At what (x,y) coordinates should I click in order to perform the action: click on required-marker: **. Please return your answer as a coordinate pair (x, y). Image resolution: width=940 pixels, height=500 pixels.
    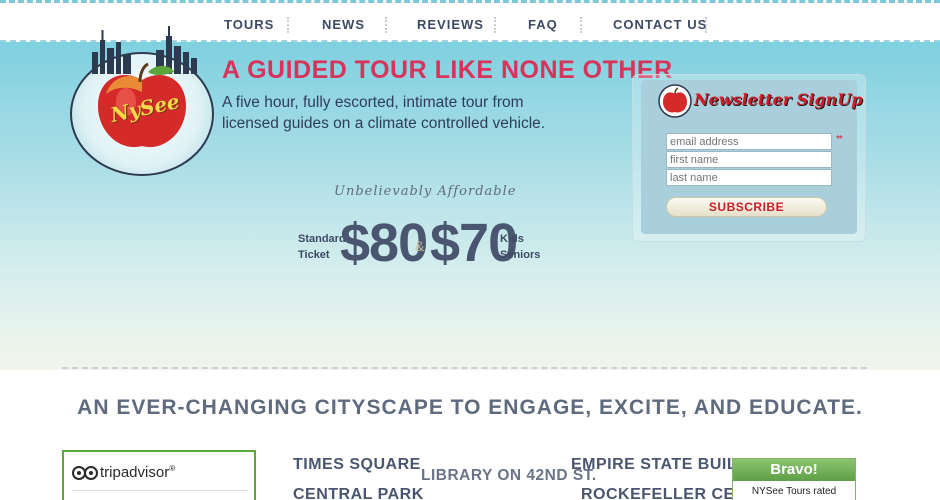
    Looking at the image, I should click on (839, 139).